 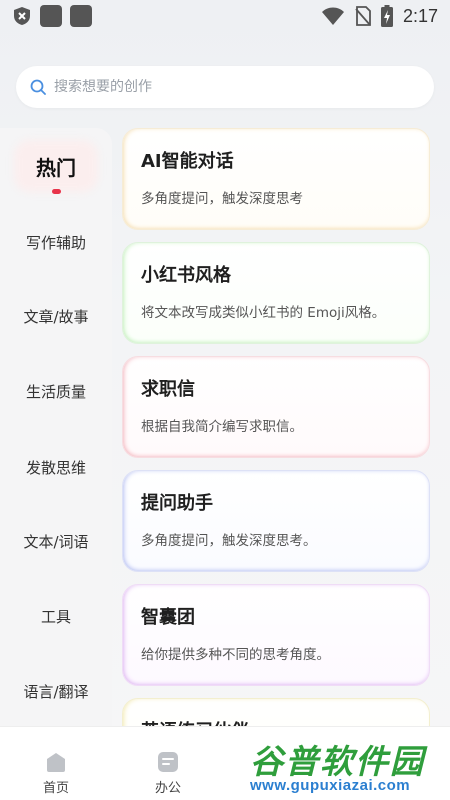 I want to click on card-description: 多角度提问，触发深度思考, so click(x=222, y=199).